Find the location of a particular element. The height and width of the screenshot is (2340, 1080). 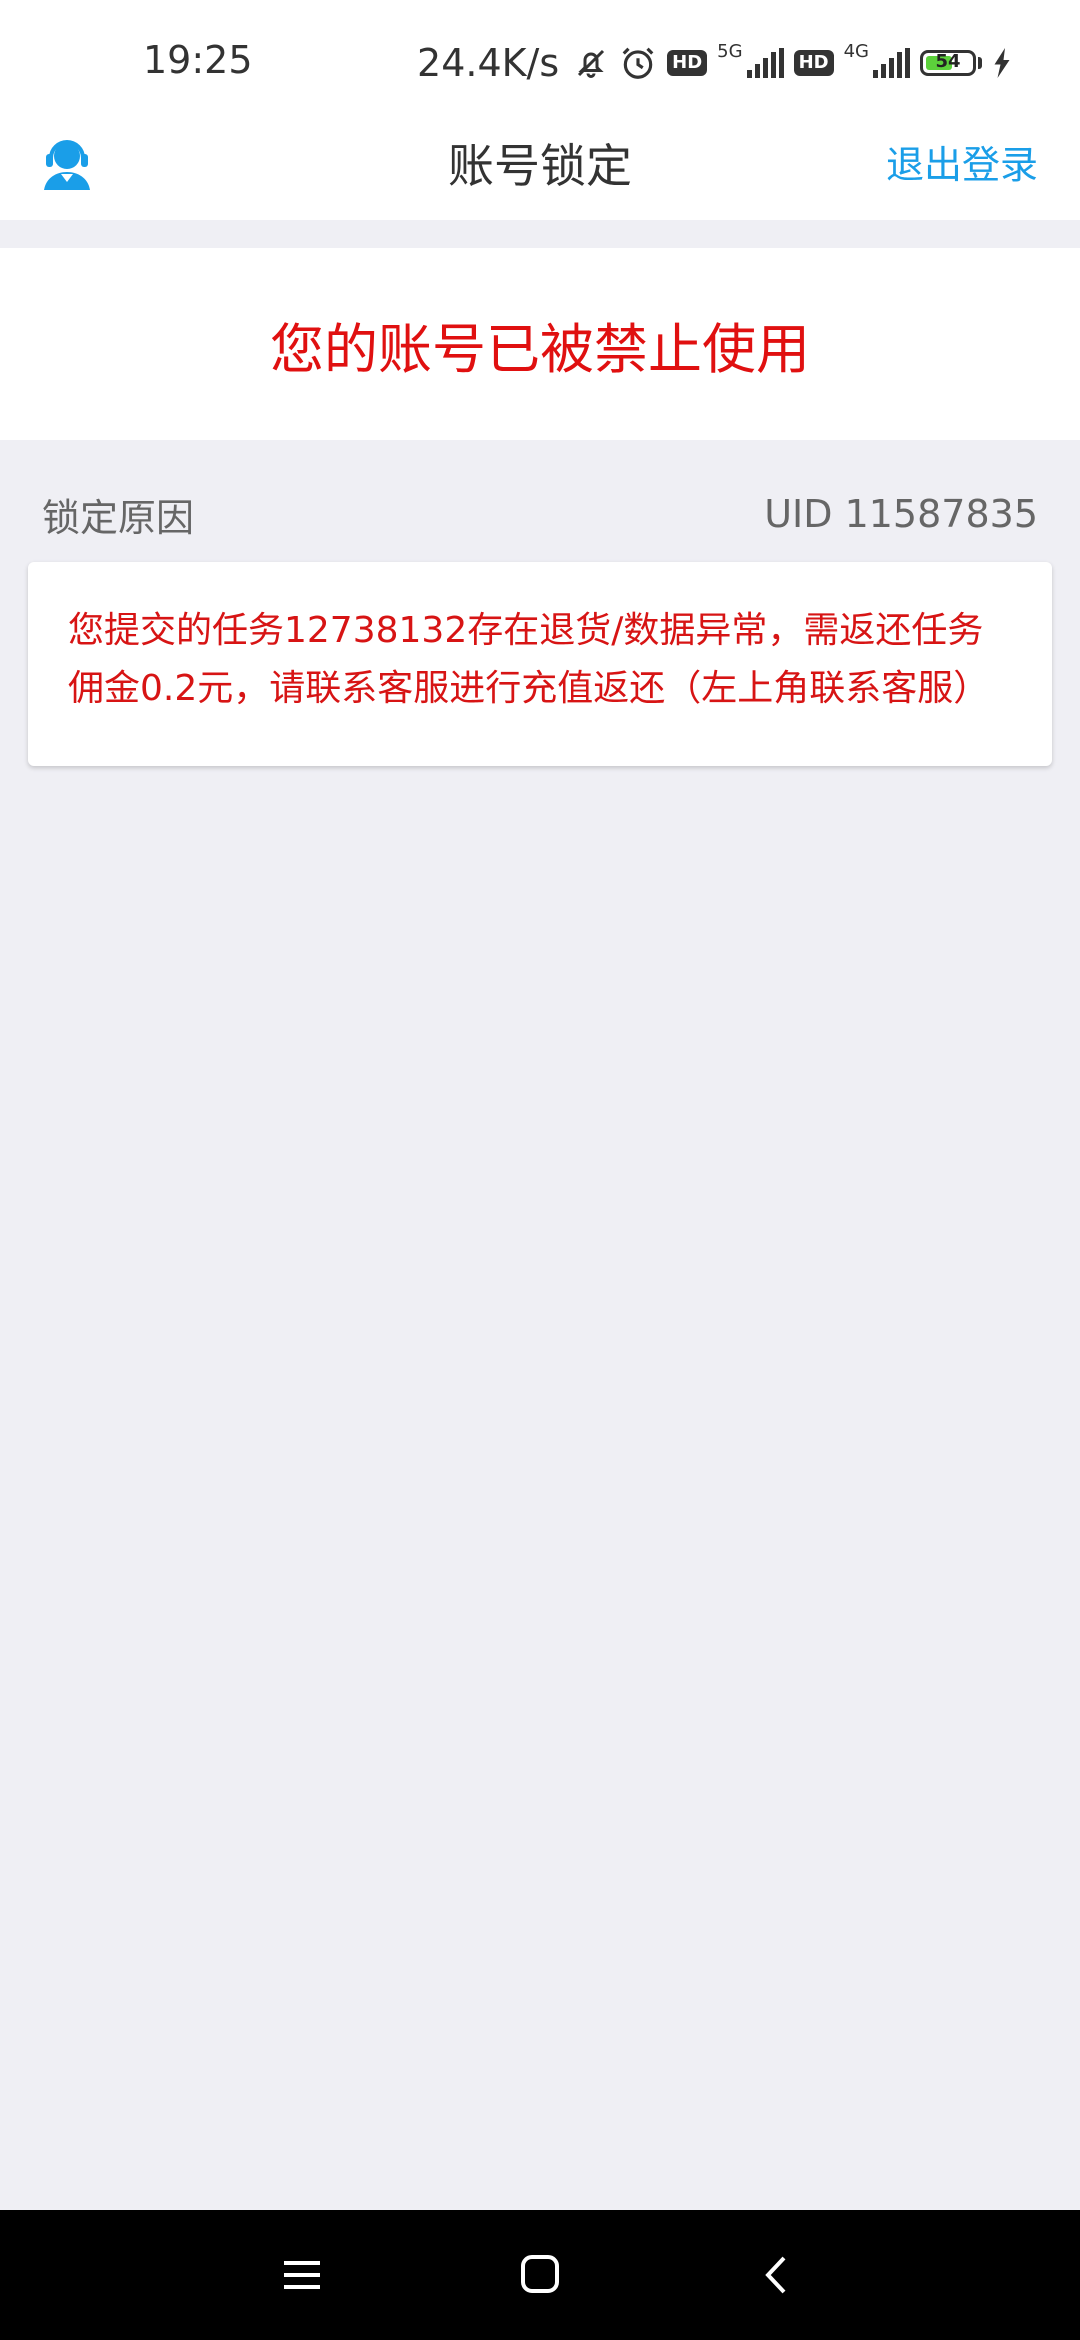

lock-reason-header: 锁定原因 UID 11587835 is located at coordinates (540, 514).